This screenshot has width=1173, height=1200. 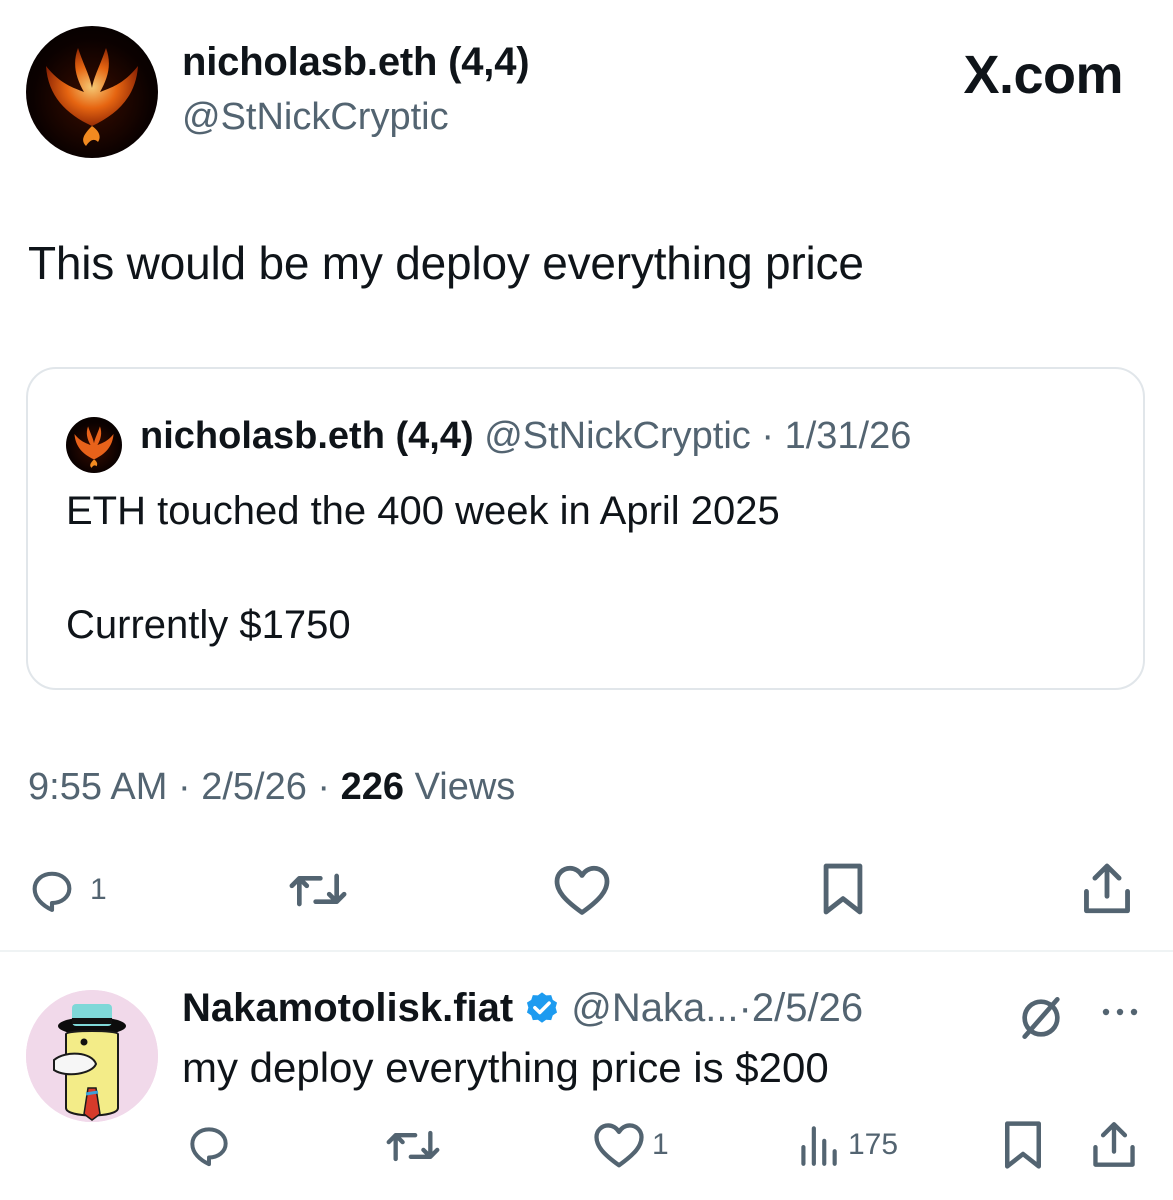 I want to click on share-button, so click(x=1107, y=889).